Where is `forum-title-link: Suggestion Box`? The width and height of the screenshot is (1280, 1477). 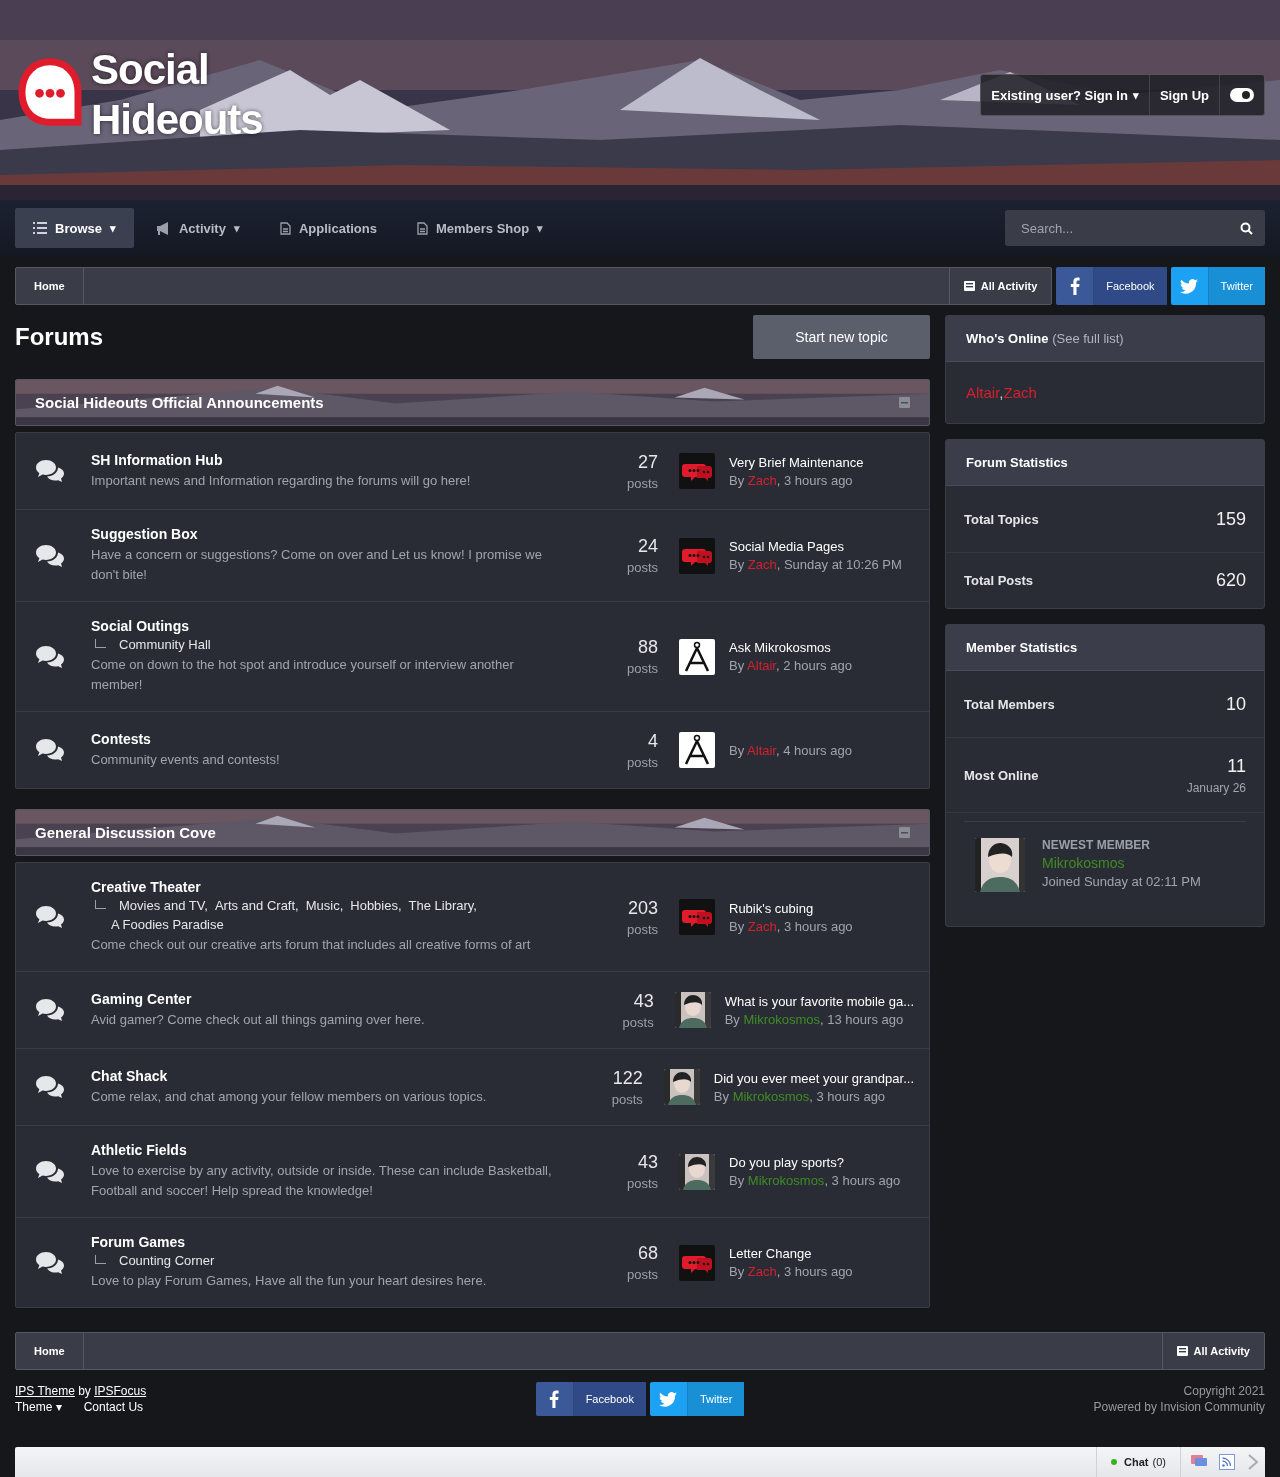 forum-title-link: Suggestion Box is located at coordinates (323, 534).